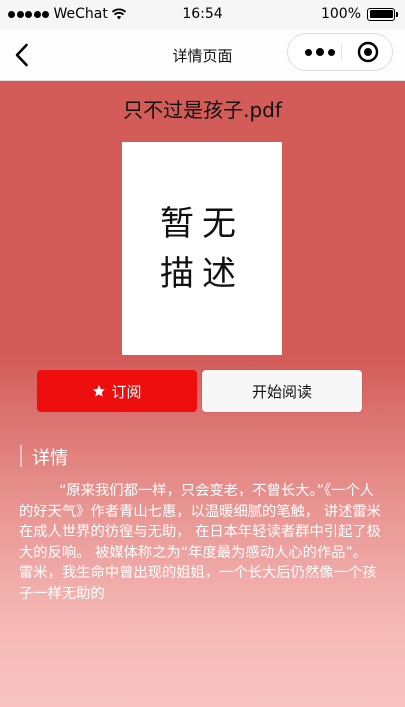 The width and height of the screenshot is (405, 707). I want to click on section-marker, so click(21, 456).